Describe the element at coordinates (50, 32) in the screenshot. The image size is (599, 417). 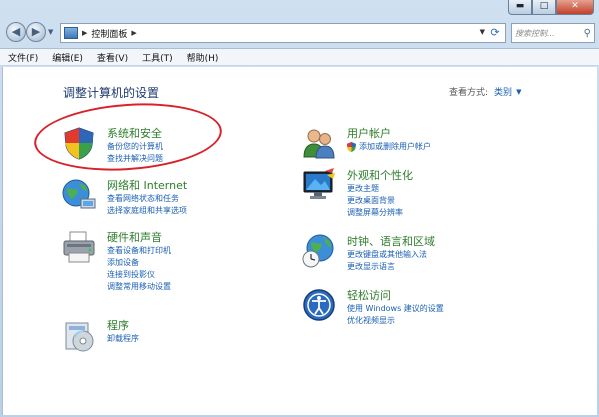
I see `recent-pages-dropdown: ▼` at that location.